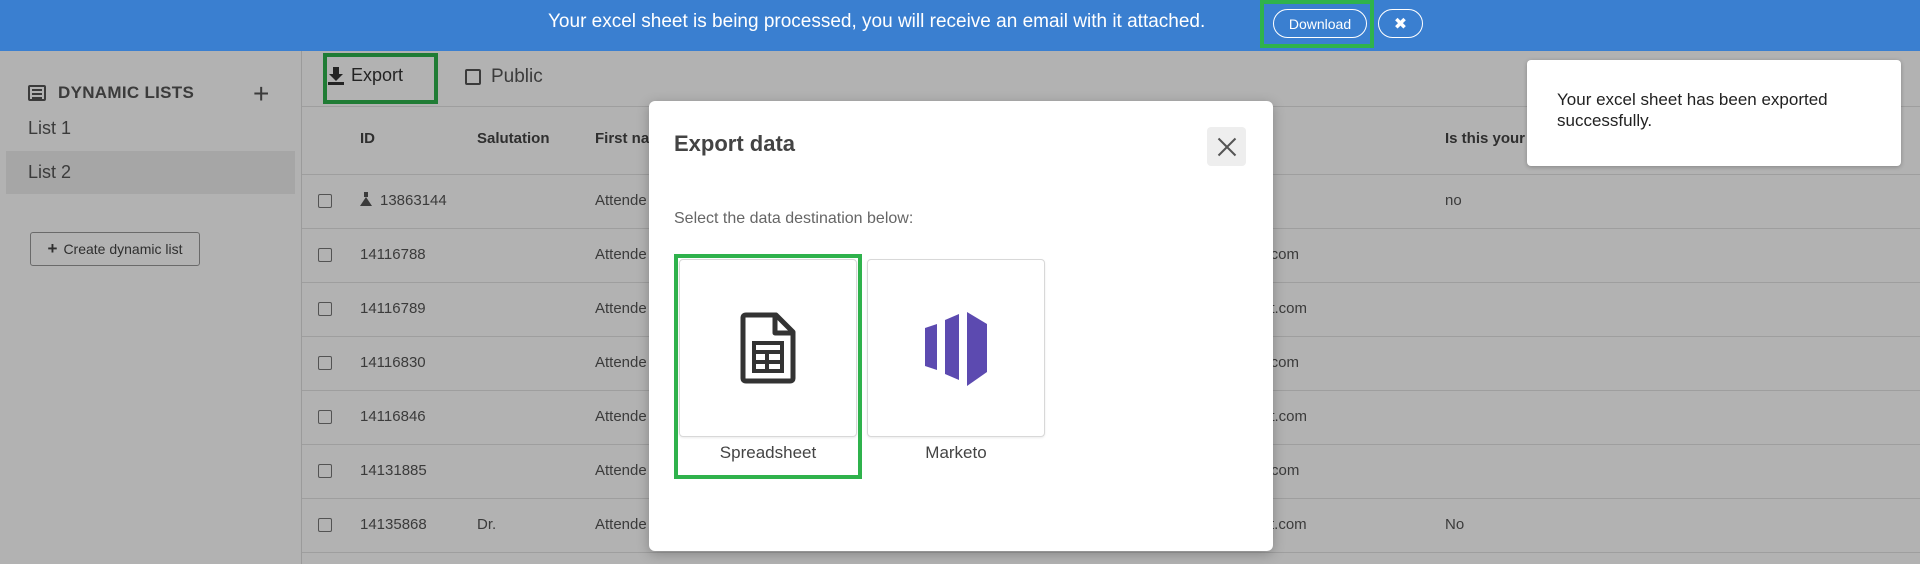 The height and width of the screenshot is (564, 1920). What do you see at coordinates (956, 452) in the screenshot?
I see `destination-label: Marketo` at bounding box center [956, 452].